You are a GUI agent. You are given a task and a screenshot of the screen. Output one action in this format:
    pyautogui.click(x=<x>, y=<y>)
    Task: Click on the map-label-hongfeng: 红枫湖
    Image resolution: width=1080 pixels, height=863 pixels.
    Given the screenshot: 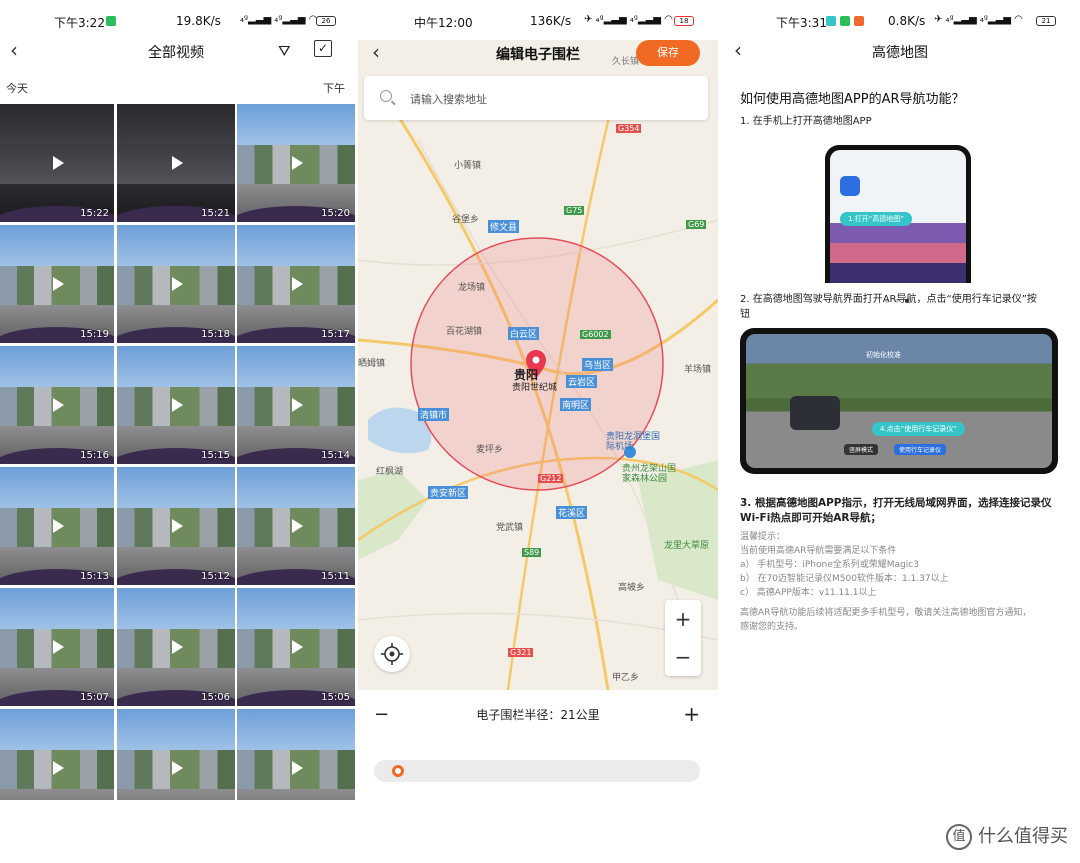 What is the action you would take?
    pyautogui.click(x=390, y=472)
    